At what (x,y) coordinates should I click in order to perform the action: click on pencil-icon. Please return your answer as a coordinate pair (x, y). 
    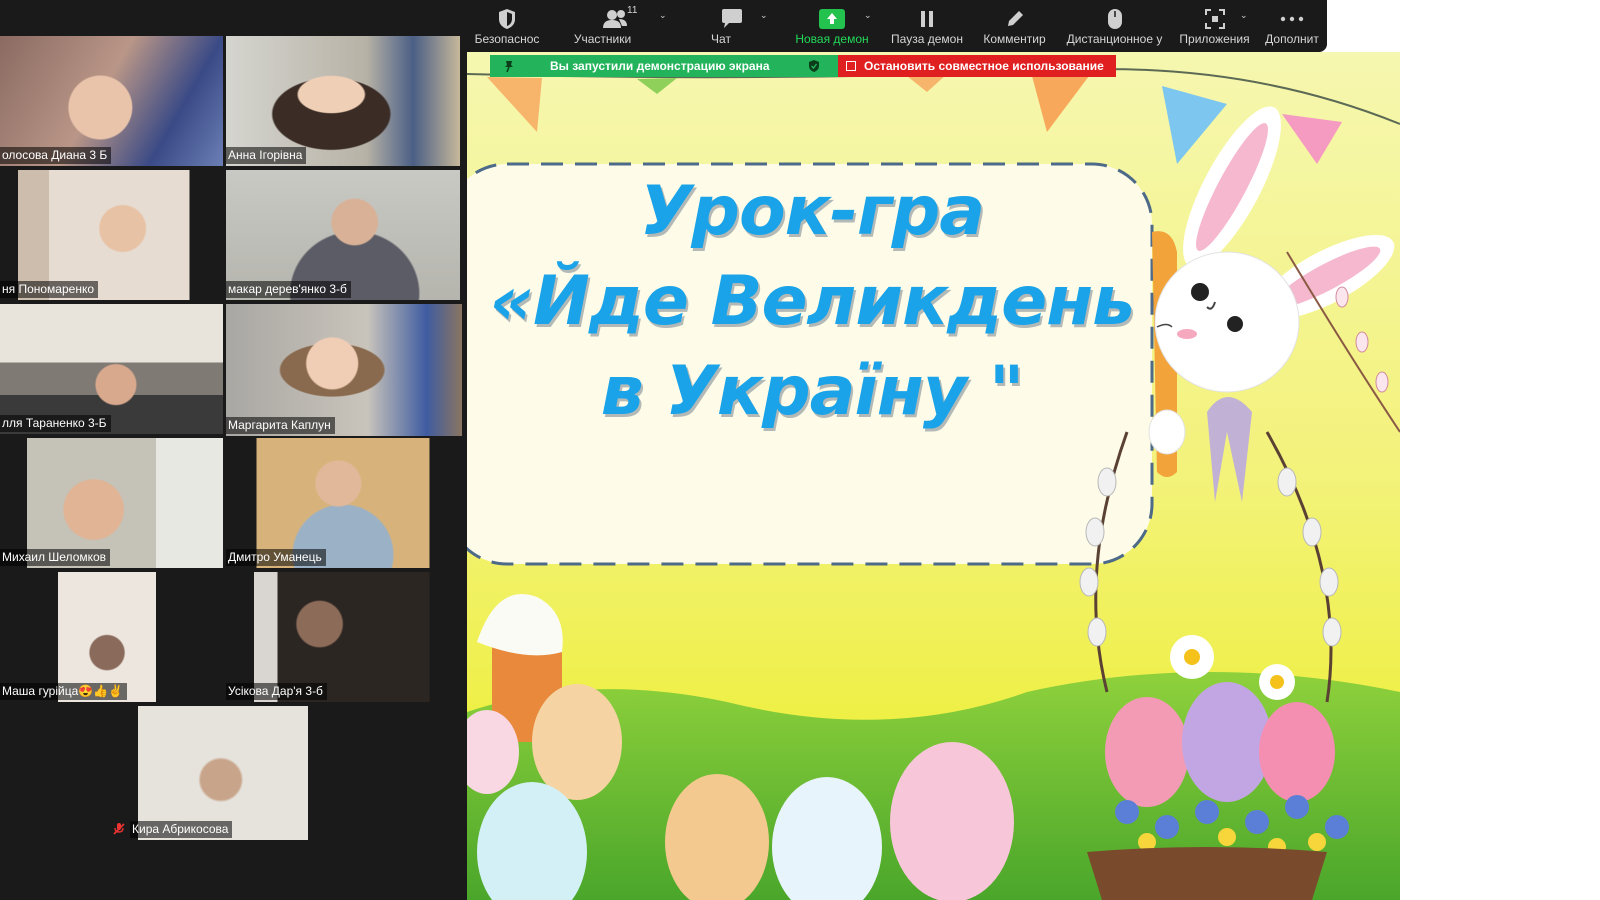
    Looking at the image, I should click on (1015, 18).